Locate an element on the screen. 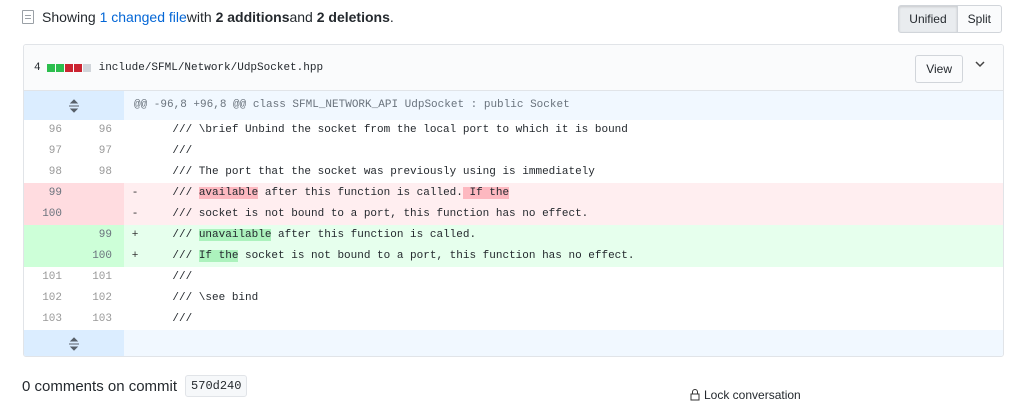 The width and height of the screenshot is (1024, 402). old-line-number: 96 is located at coordinates (49, 130).